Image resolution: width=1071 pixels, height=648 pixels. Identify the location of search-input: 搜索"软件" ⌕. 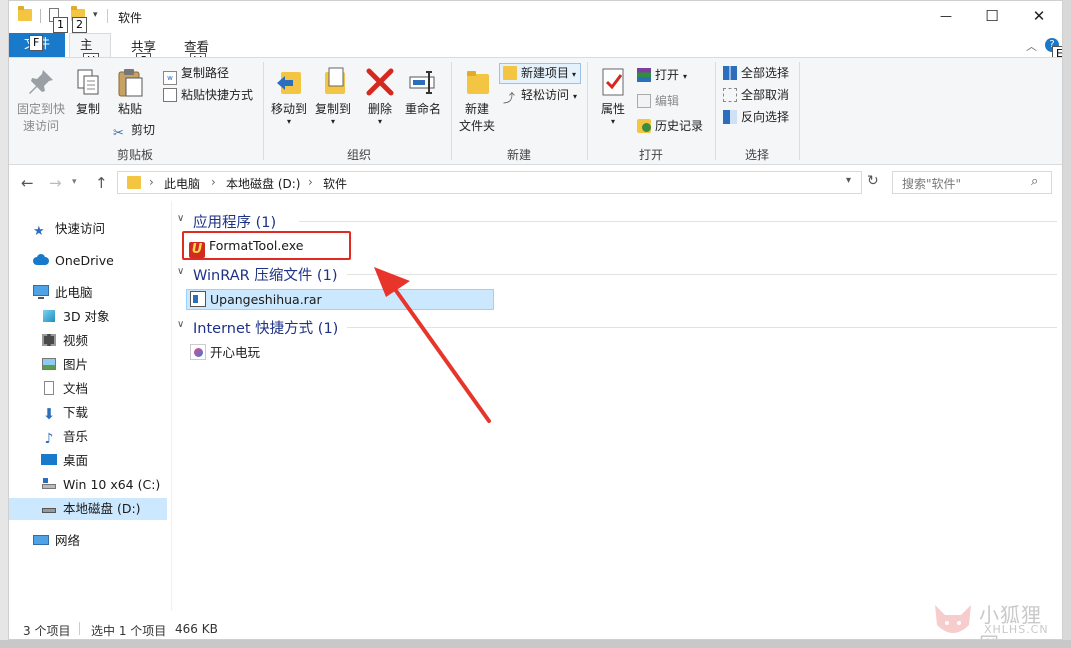
(972, 182).